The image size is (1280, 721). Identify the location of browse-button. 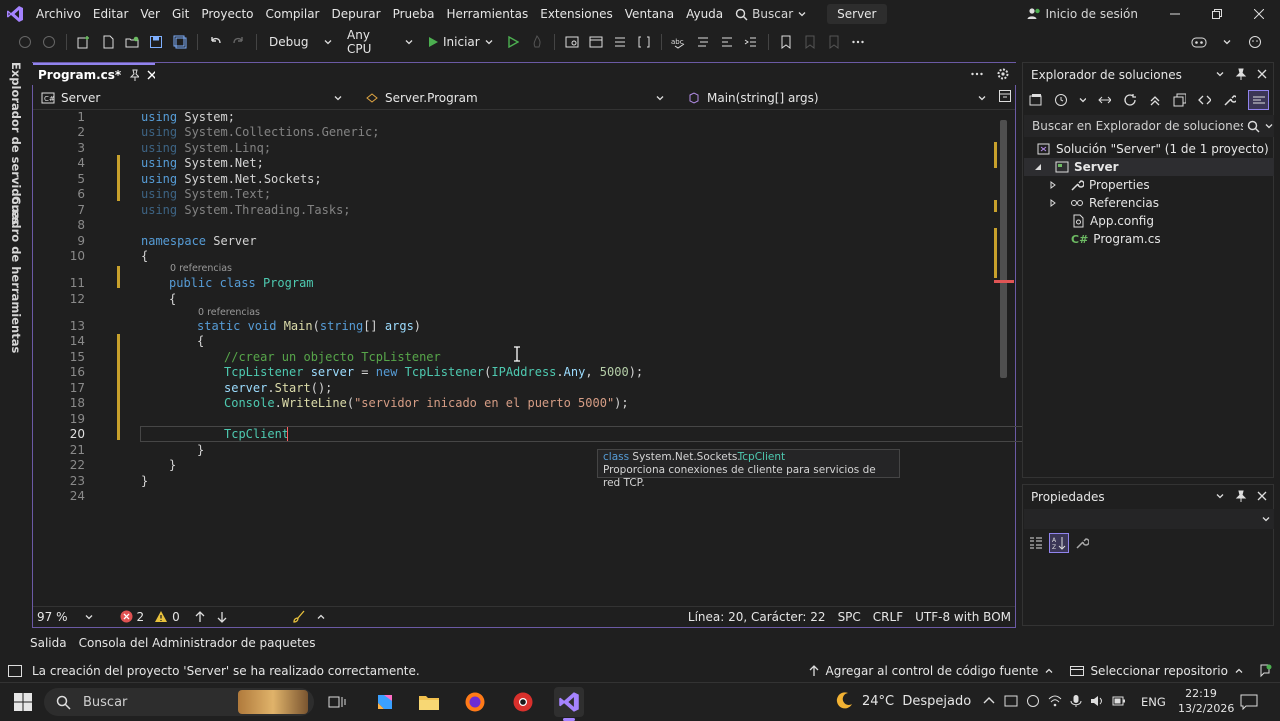
(572, 42).